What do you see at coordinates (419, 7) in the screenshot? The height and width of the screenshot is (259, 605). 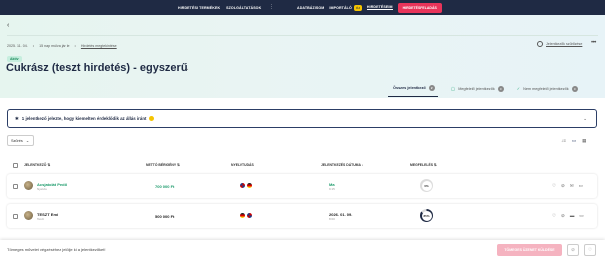 I see `post-job-button: HIRDETÉSFELADÁS` at bounding box center [419, 7].